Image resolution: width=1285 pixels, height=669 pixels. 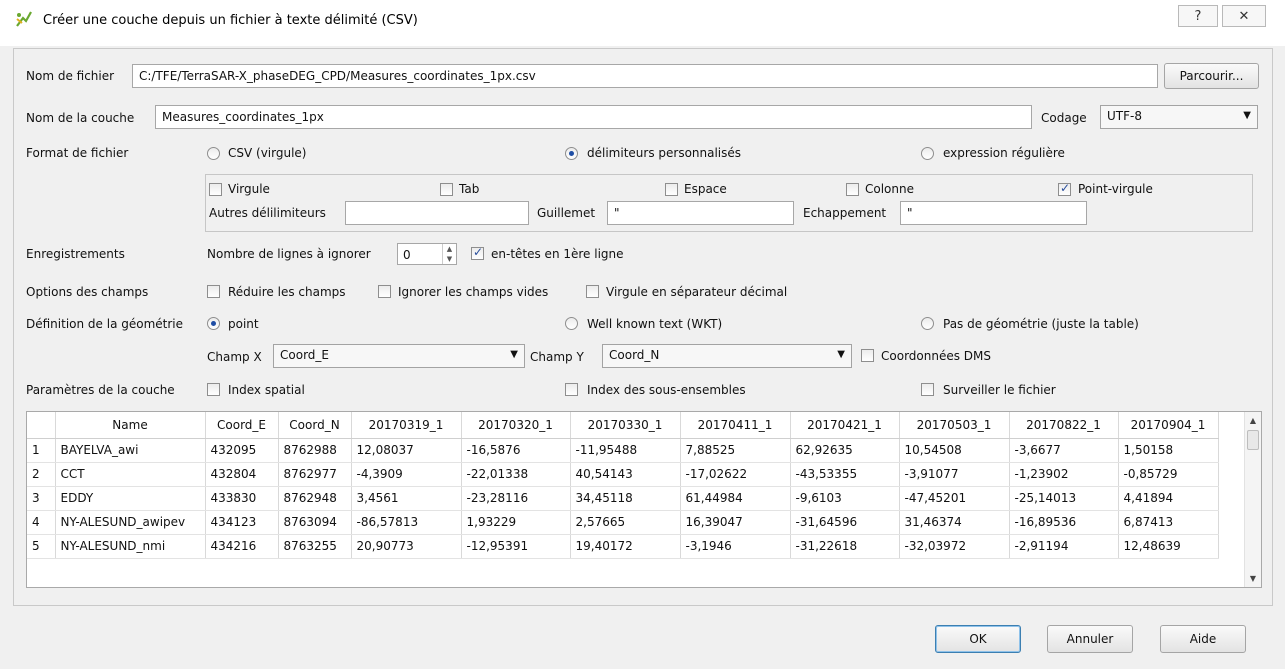 I want to click on column-header: 20170421_1, so click(x=845, y=425).